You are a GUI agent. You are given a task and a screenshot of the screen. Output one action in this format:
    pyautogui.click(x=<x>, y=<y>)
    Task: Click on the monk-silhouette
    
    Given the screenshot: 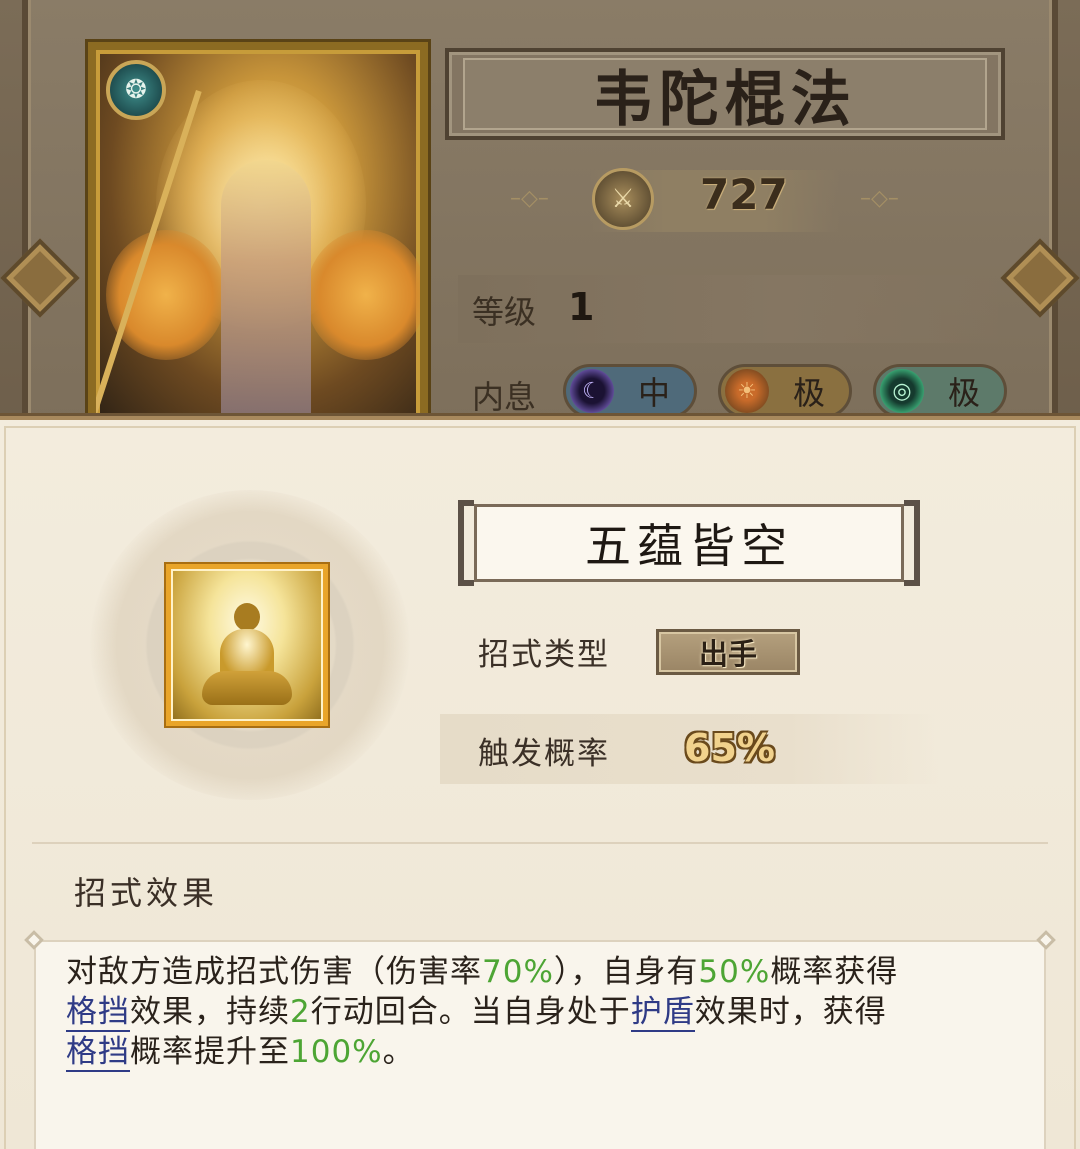 What is the action you would take?
    pyautogui.click(x=247, y=652)
    